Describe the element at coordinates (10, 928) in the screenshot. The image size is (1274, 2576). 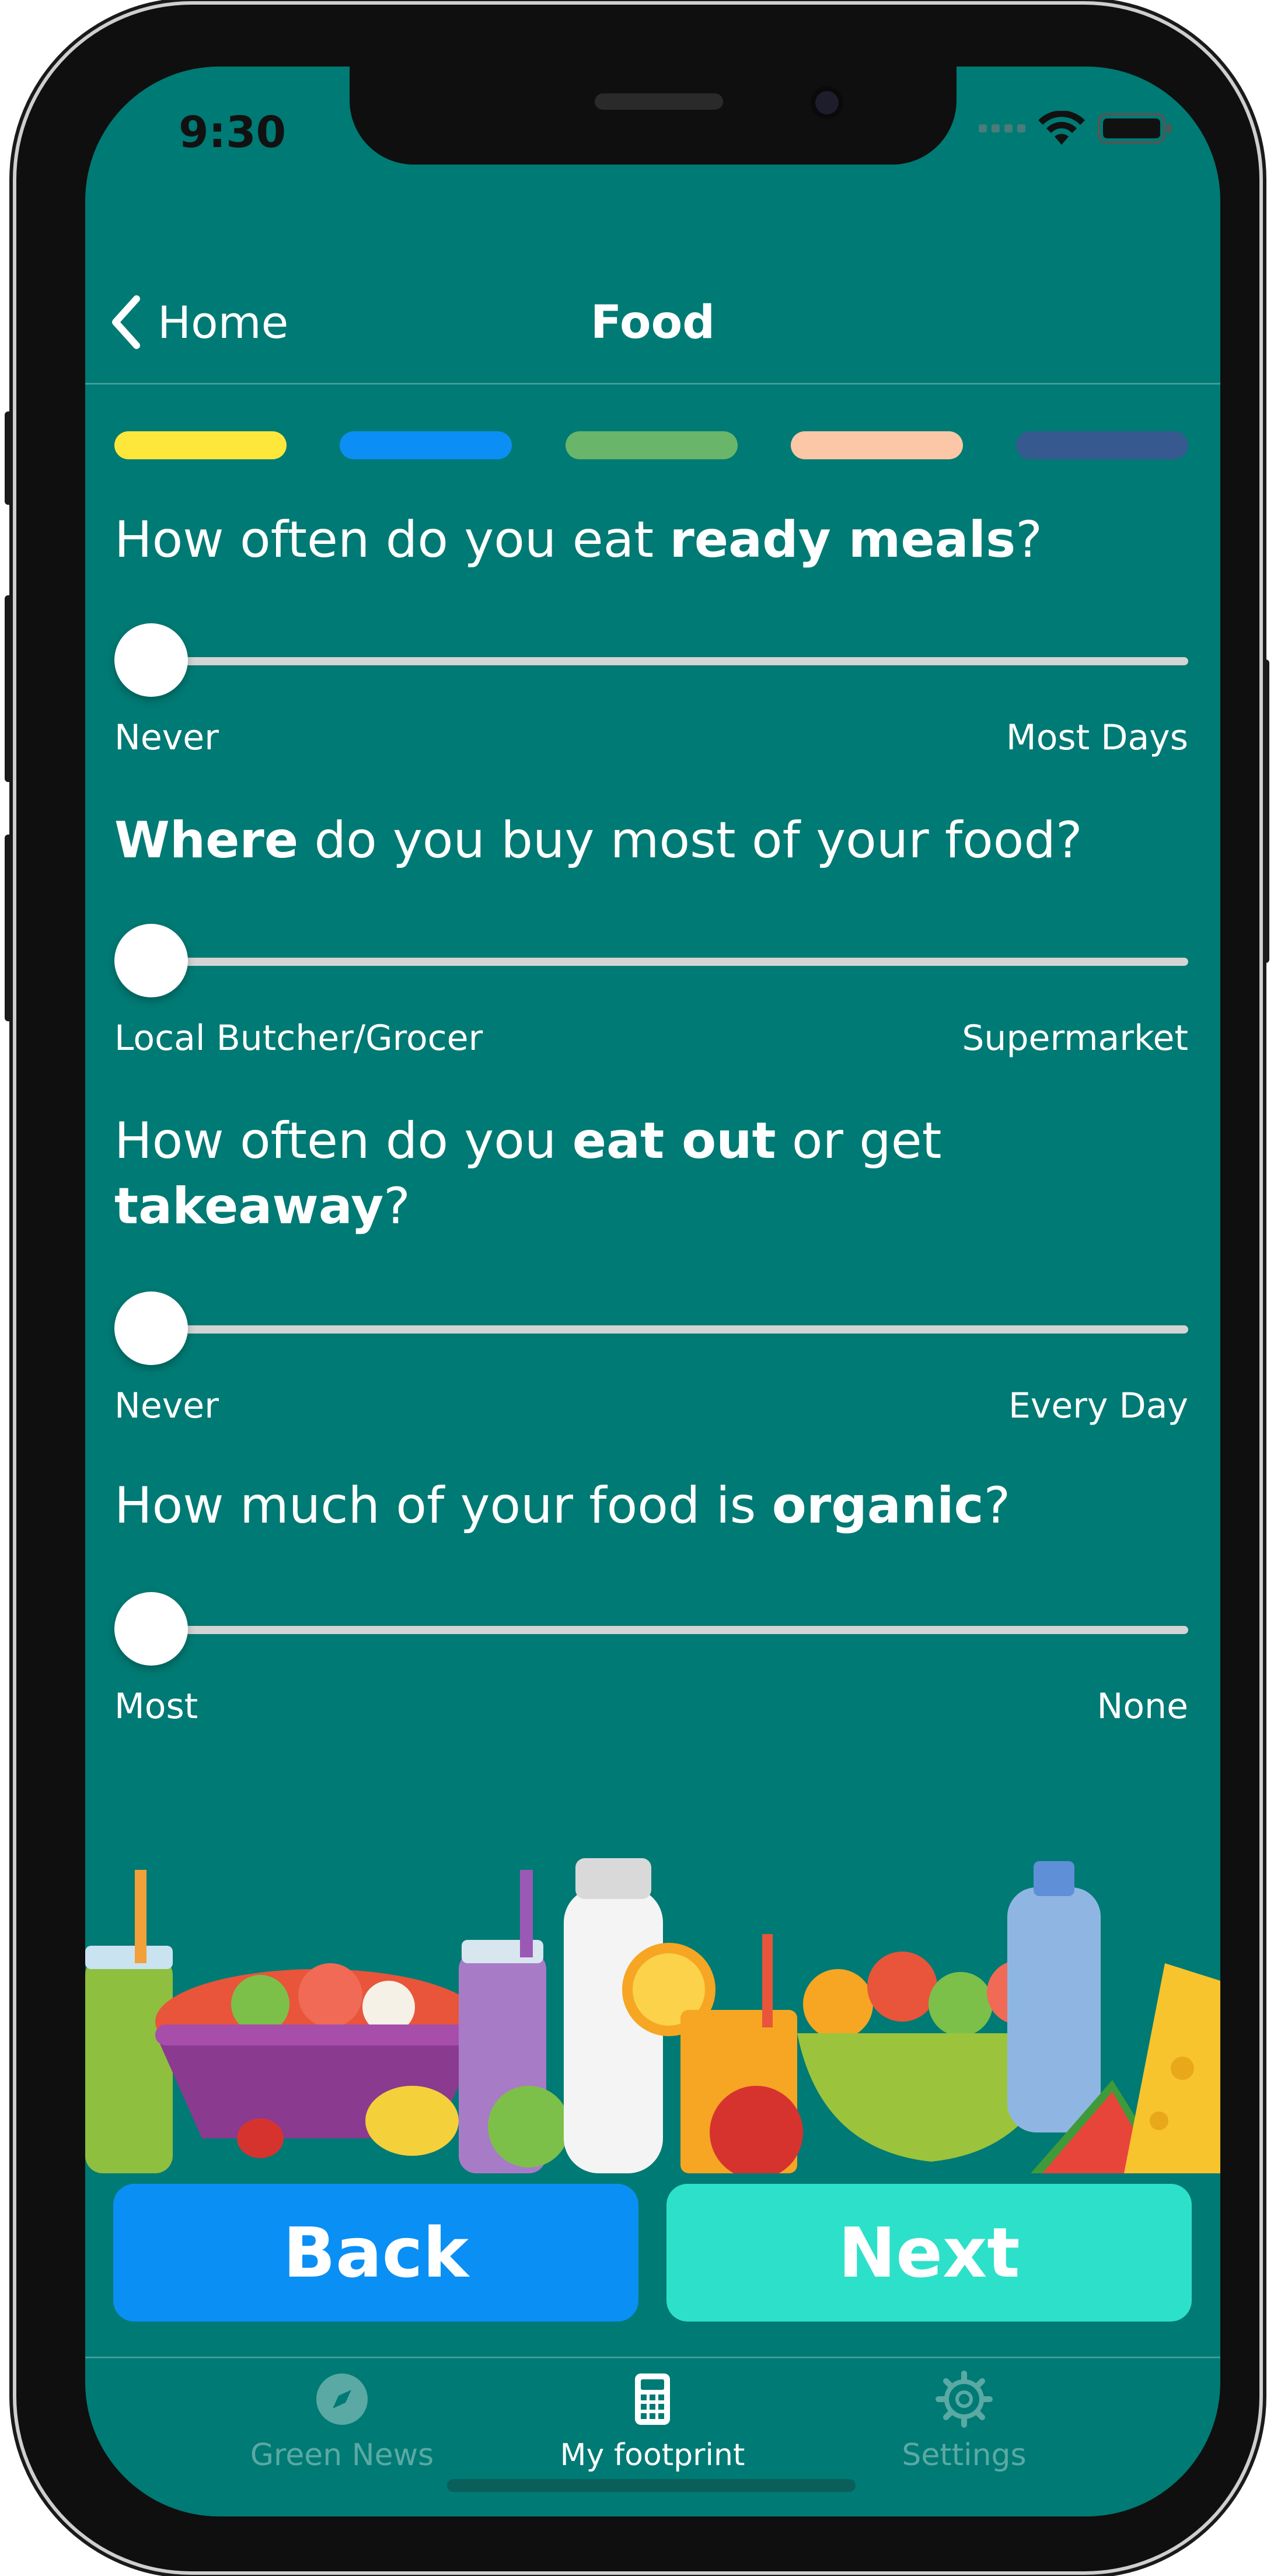
I see `volume-down-button` at that location.